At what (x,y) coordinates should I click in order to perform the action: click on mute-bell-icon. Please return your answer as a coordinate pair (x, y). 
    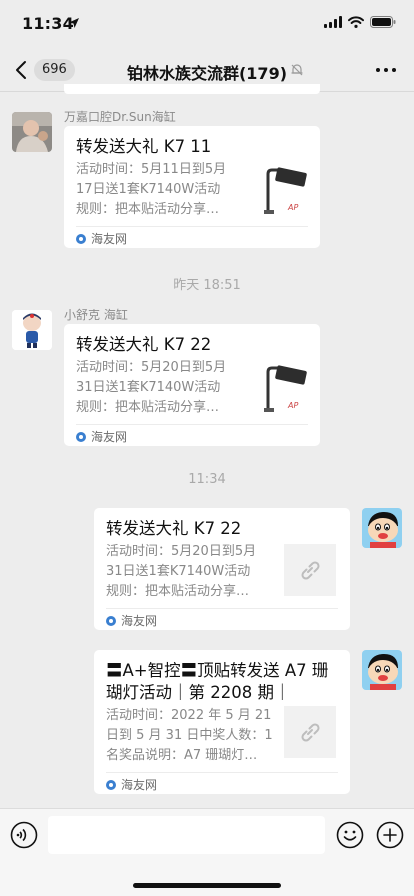
    Looking at the image, I should click on (297, 70).